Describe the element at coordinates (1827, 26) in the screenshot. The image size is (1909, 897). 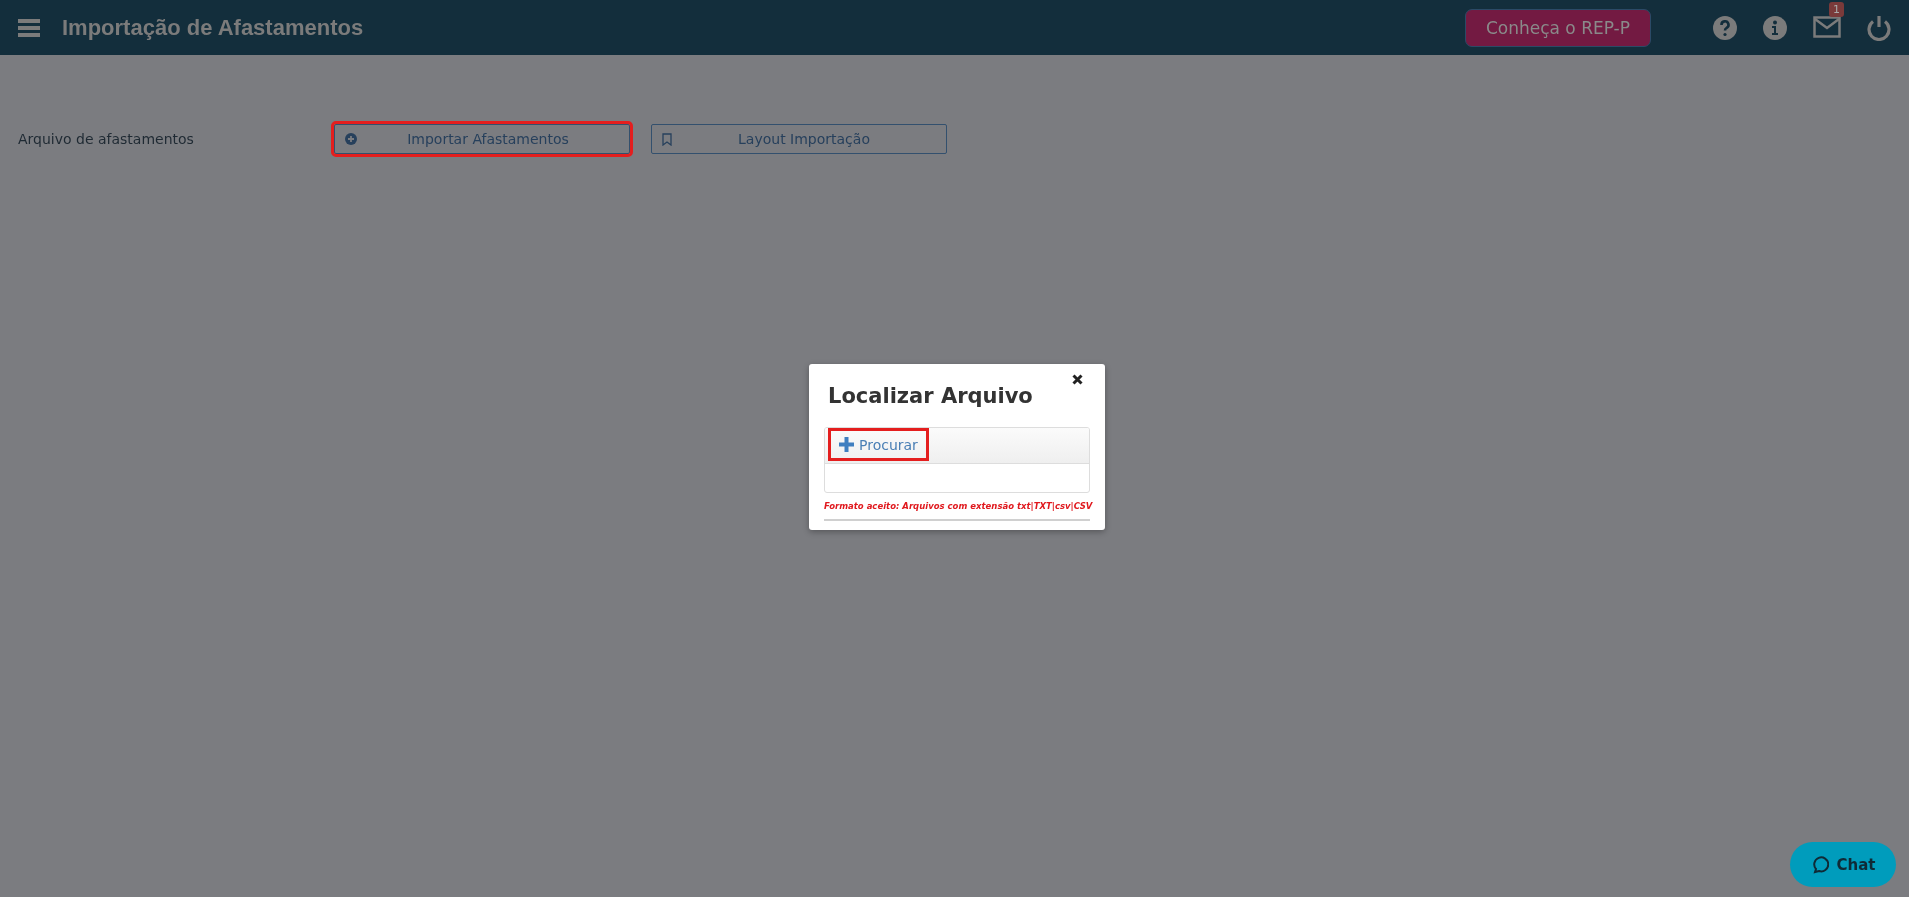
I see `mail-icon` at that location.